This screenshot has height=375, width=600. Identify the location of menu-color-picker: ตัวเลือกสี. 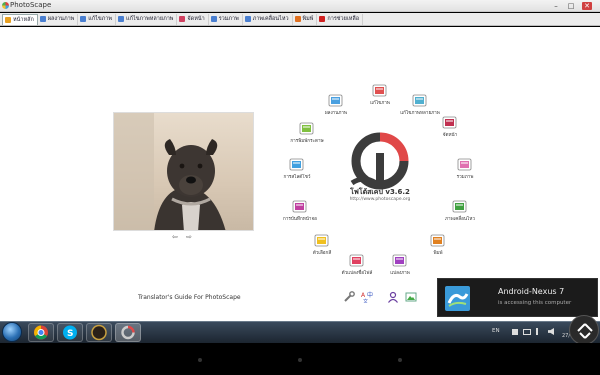
(322, 245).